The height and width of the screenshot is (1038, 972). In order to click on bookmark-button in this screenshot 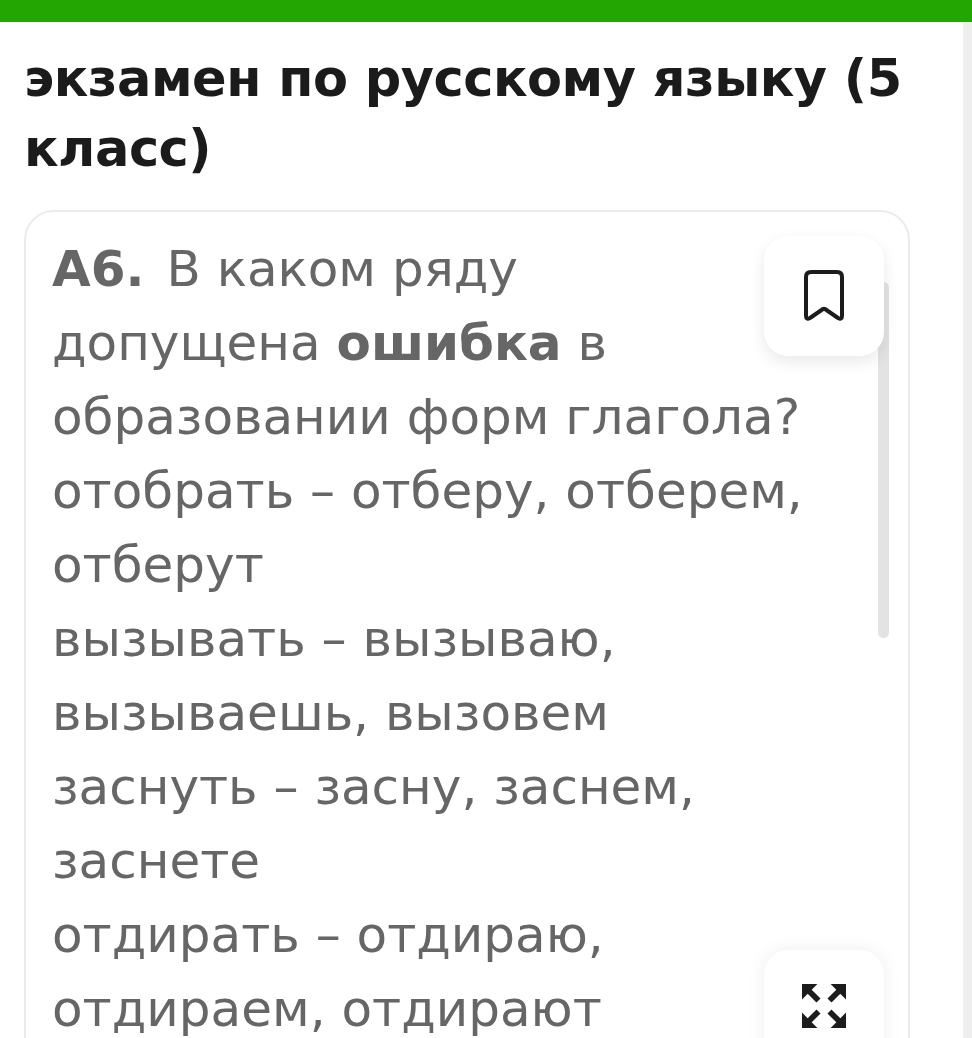, I will do `click(824, 296)`.